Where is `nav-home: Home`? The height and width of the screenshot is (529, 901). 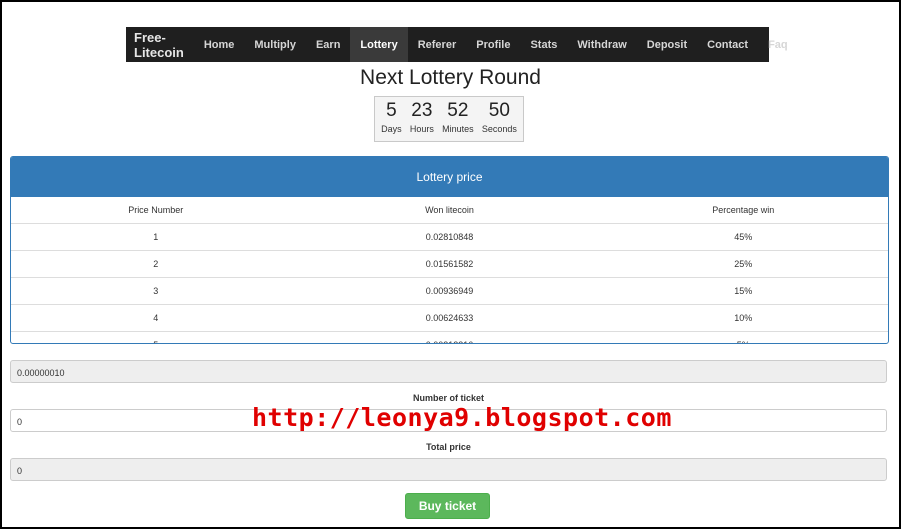
nav-home: Home is located at coordinates (219, 44).